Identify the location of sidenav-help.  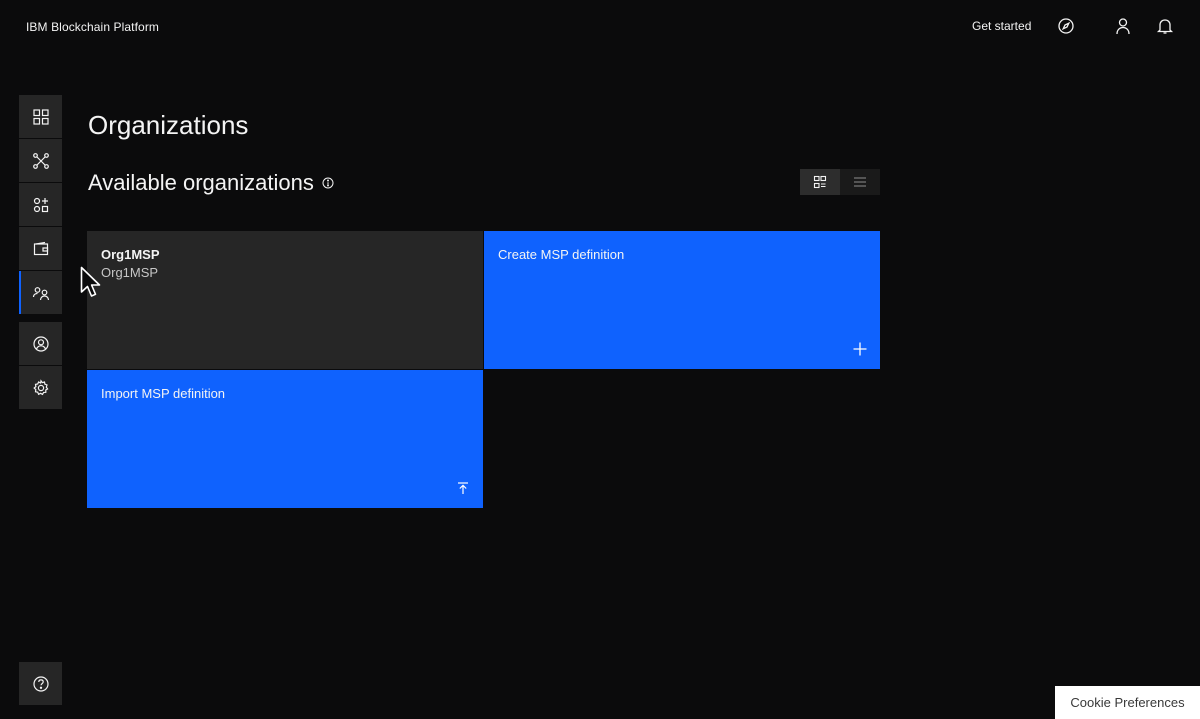
(40, 683).